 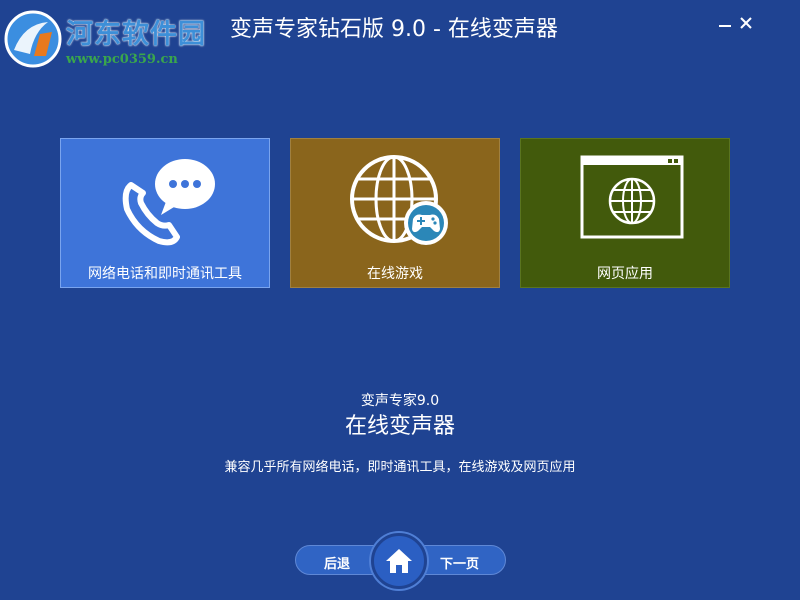 What do you see at coordinates (746, 23) in the screenshot?
I see `close-button` at bounding box center [746, 23].